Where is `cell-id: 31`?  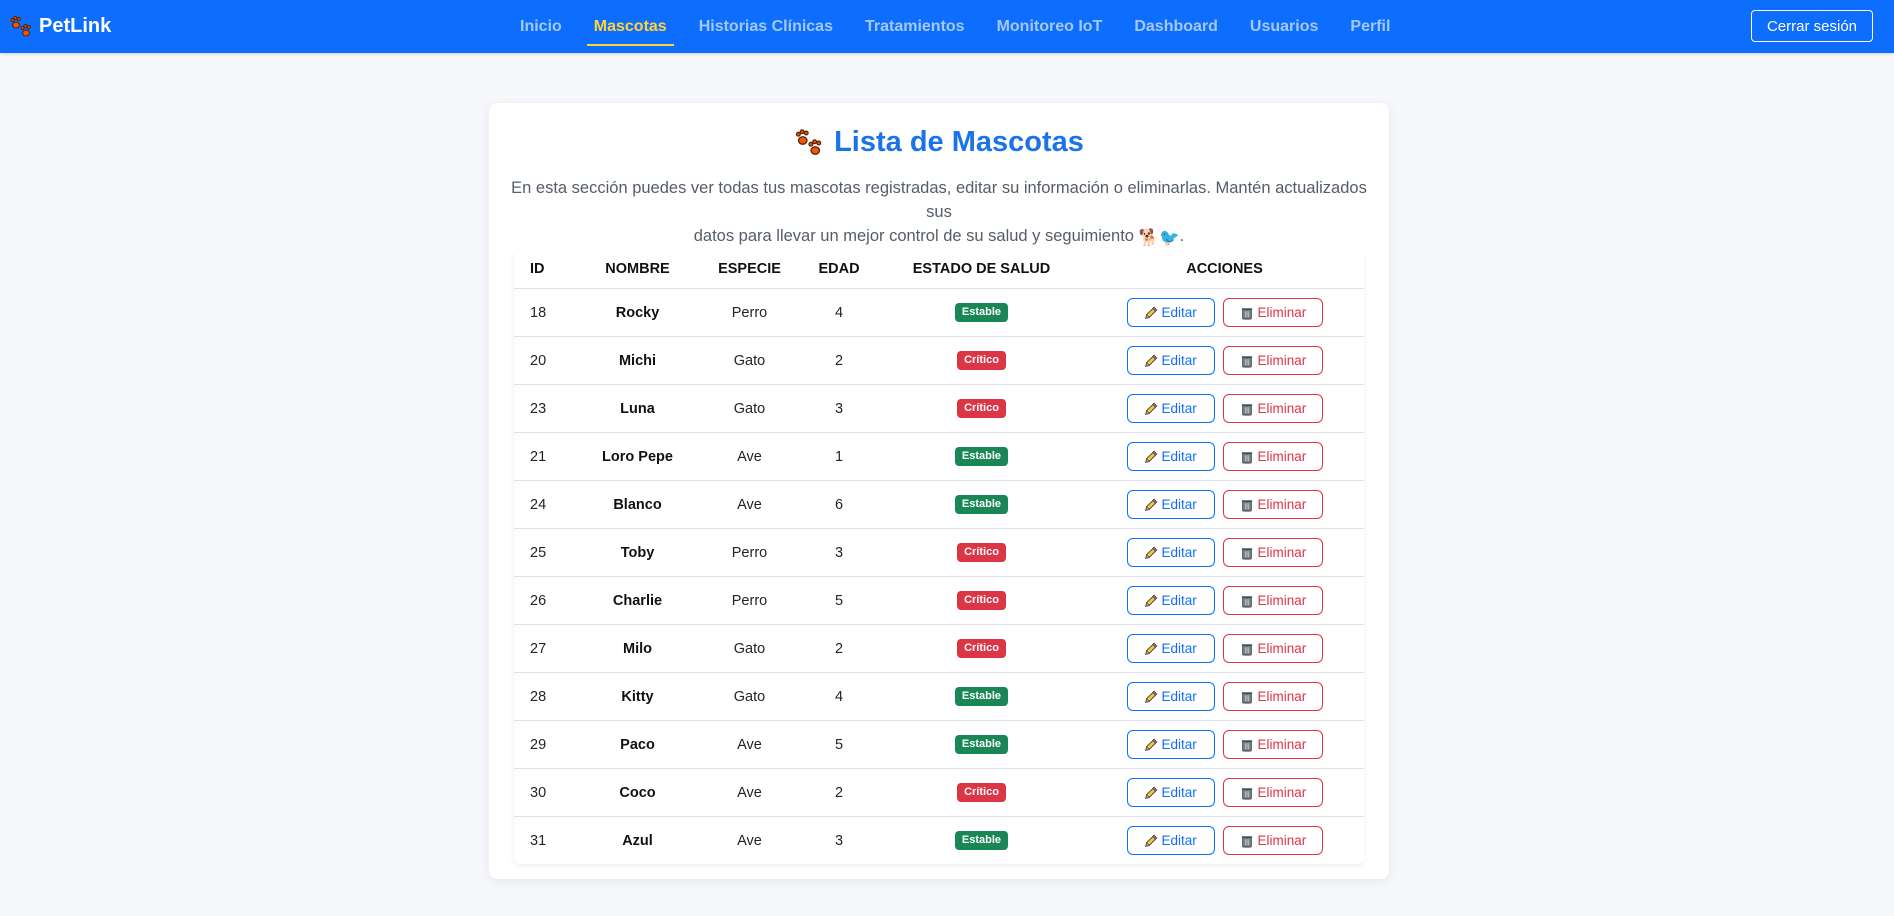 cell-id: 31 is located at coordinates (538, 840).